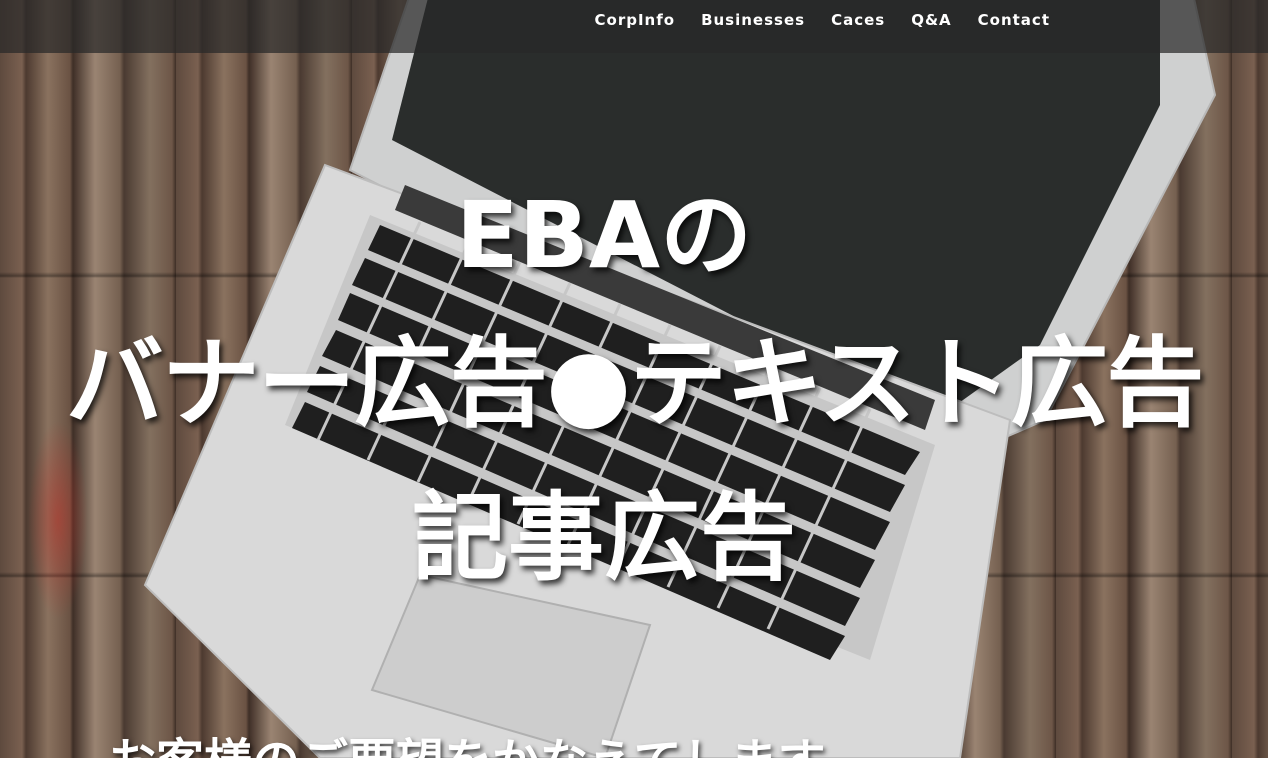  Describe the element at coordinates (635, 384) in the screenshot. I see `hero-title-line2: バナー広告●テキスト広告` at that location.